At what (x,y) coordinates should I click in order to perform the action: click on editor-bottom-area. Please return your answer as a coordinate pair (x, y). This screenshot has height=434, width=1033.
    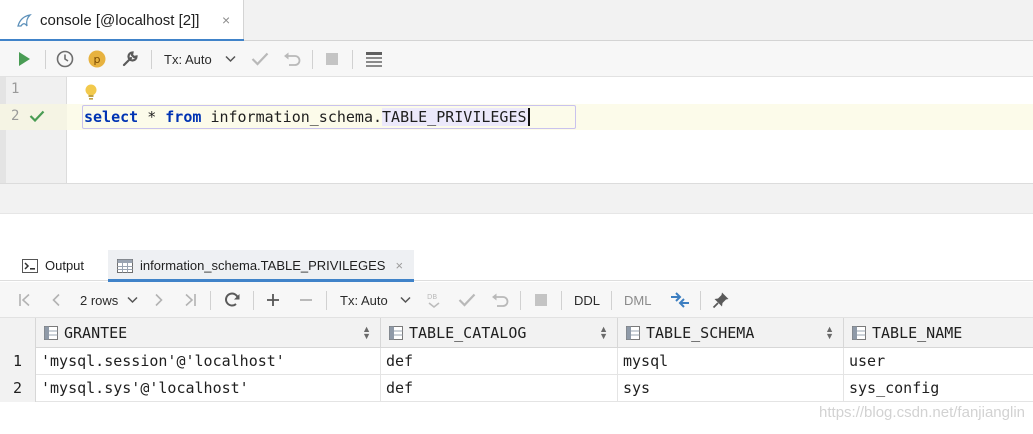
    Looking at the image, I should click on (516, 198).